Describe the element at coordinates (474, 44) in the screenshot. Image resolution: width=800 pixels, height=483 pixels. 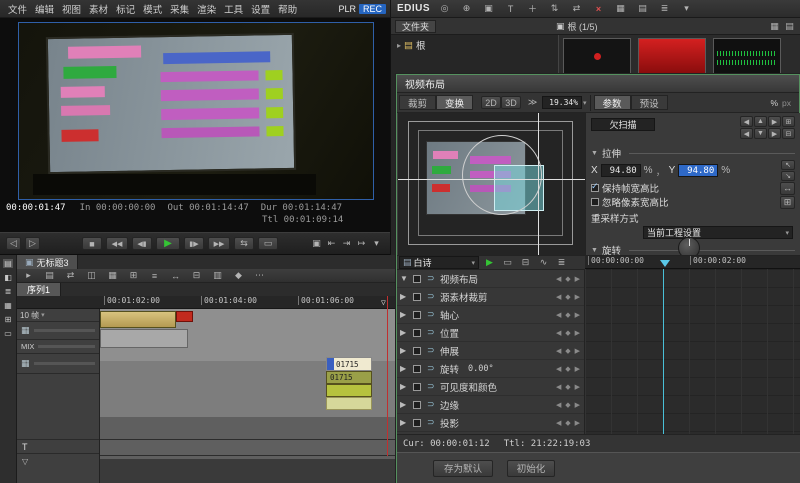
I see `folder-tree-root: ▸ ▤ 根` at that location.